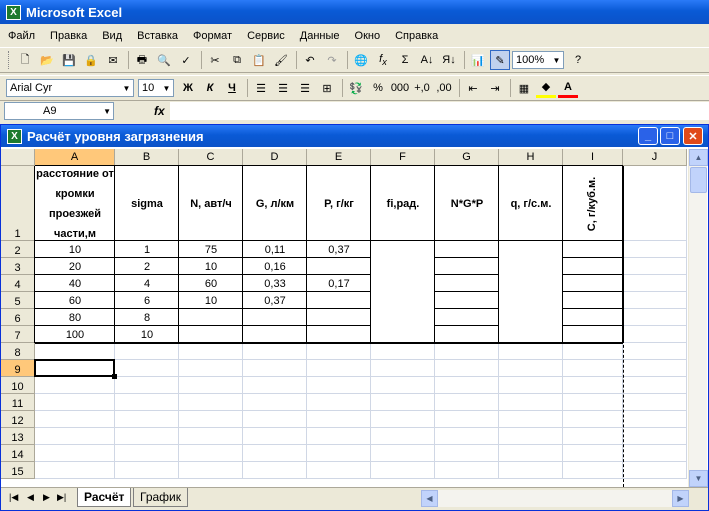 The image size is (709, 511). Describe the element at coordinates (112, 36) in the screenshot. I see `menu-view: Вид` at that location.